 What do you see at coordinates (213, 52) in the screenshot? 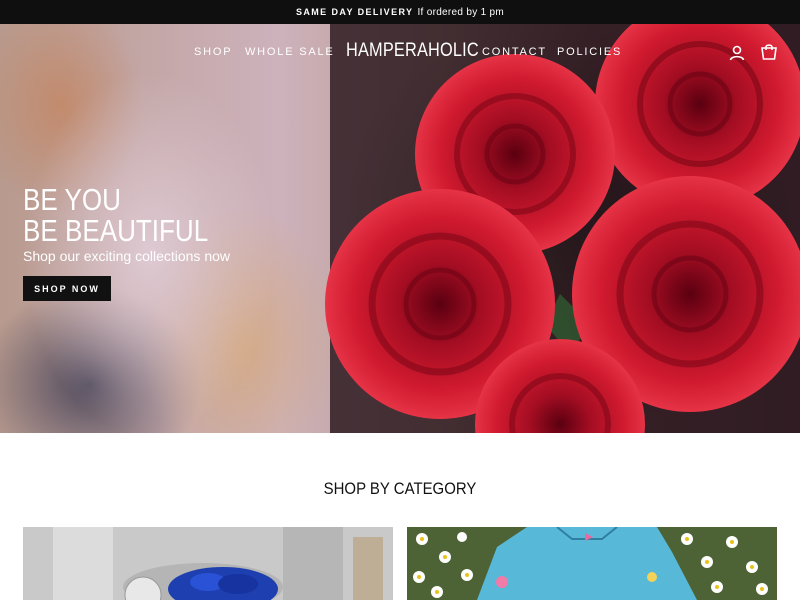
I see `nav-shop-link: SHOP` at bounding box center [213, 52].